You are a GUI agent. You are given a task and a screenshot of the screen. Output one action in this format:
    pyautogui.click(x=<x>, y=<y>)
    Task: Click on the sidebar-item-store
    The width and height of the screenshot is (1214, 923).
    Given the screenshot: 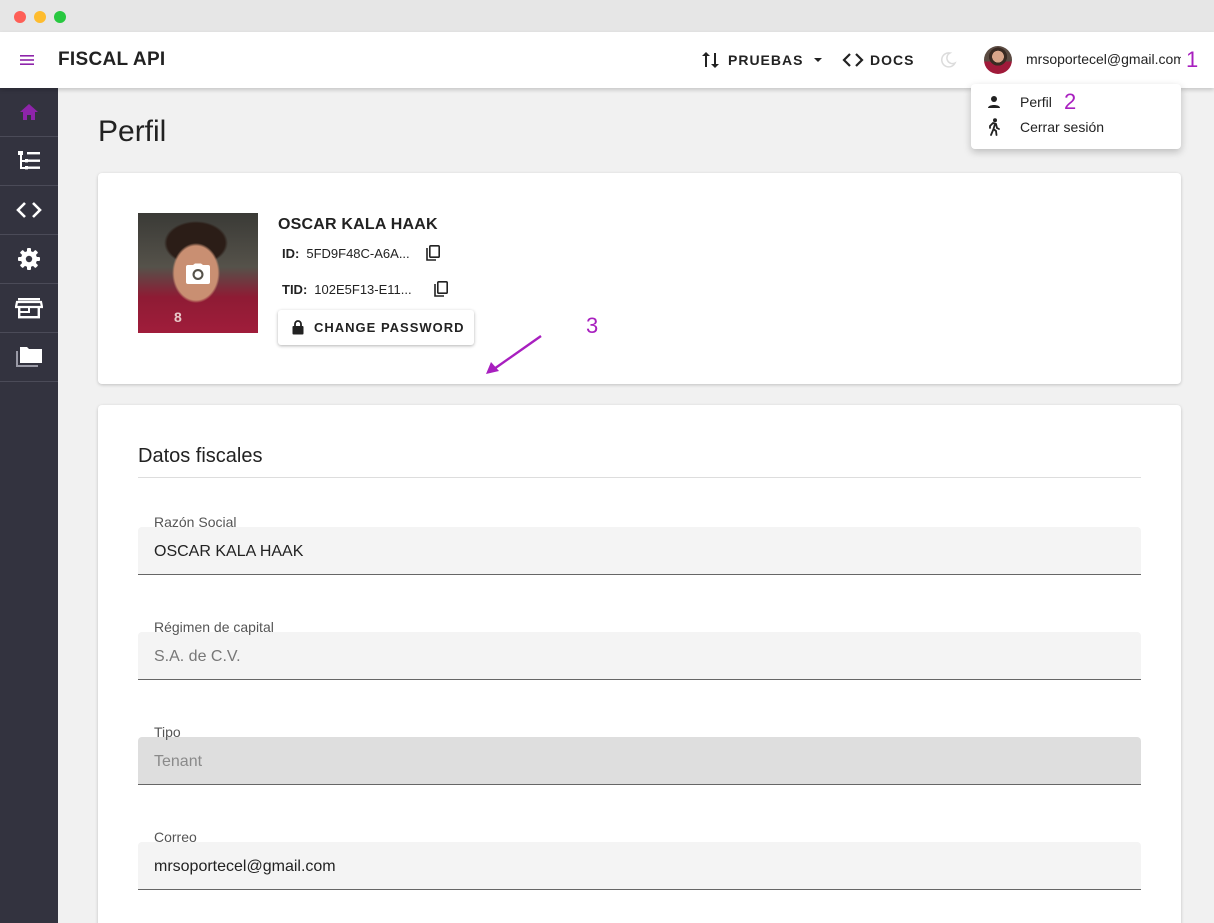 What is the action you would take?
    pyautogui.click(x=29, y=308)
    